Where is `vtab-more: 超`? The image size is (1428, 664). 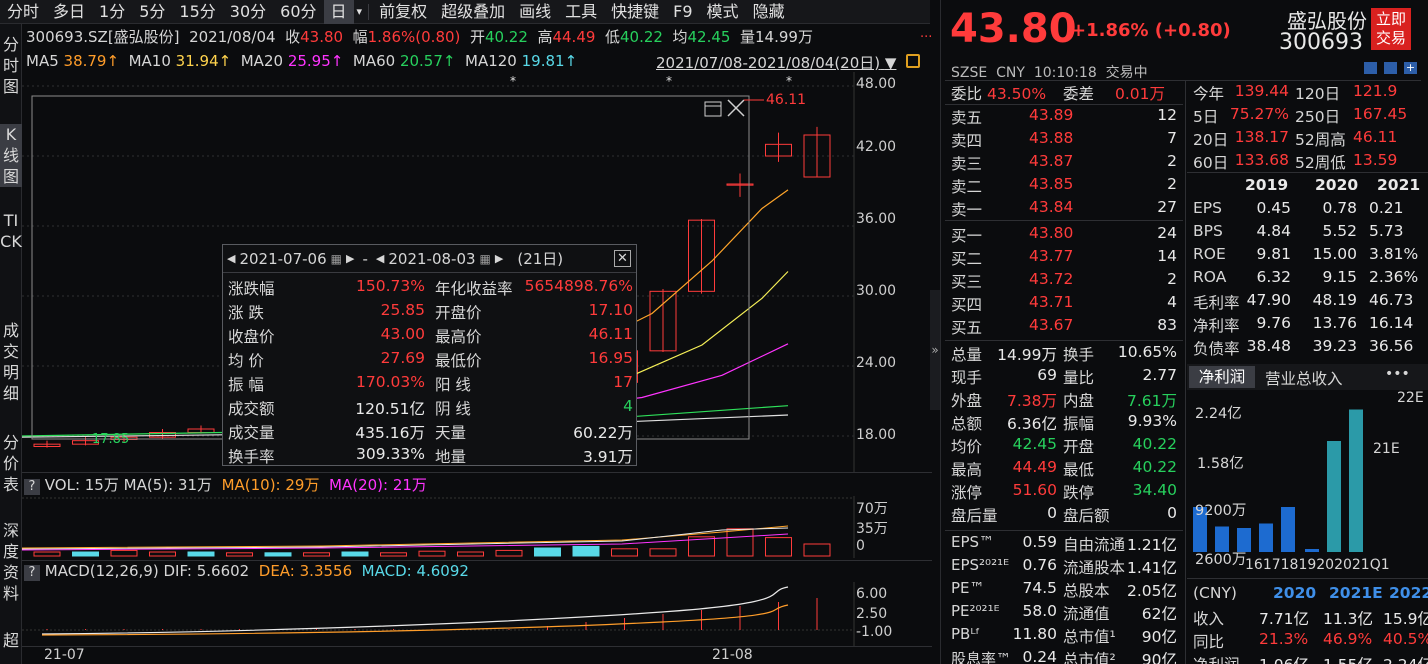
vtab-more: 超 is located at coordinates (11, 640).